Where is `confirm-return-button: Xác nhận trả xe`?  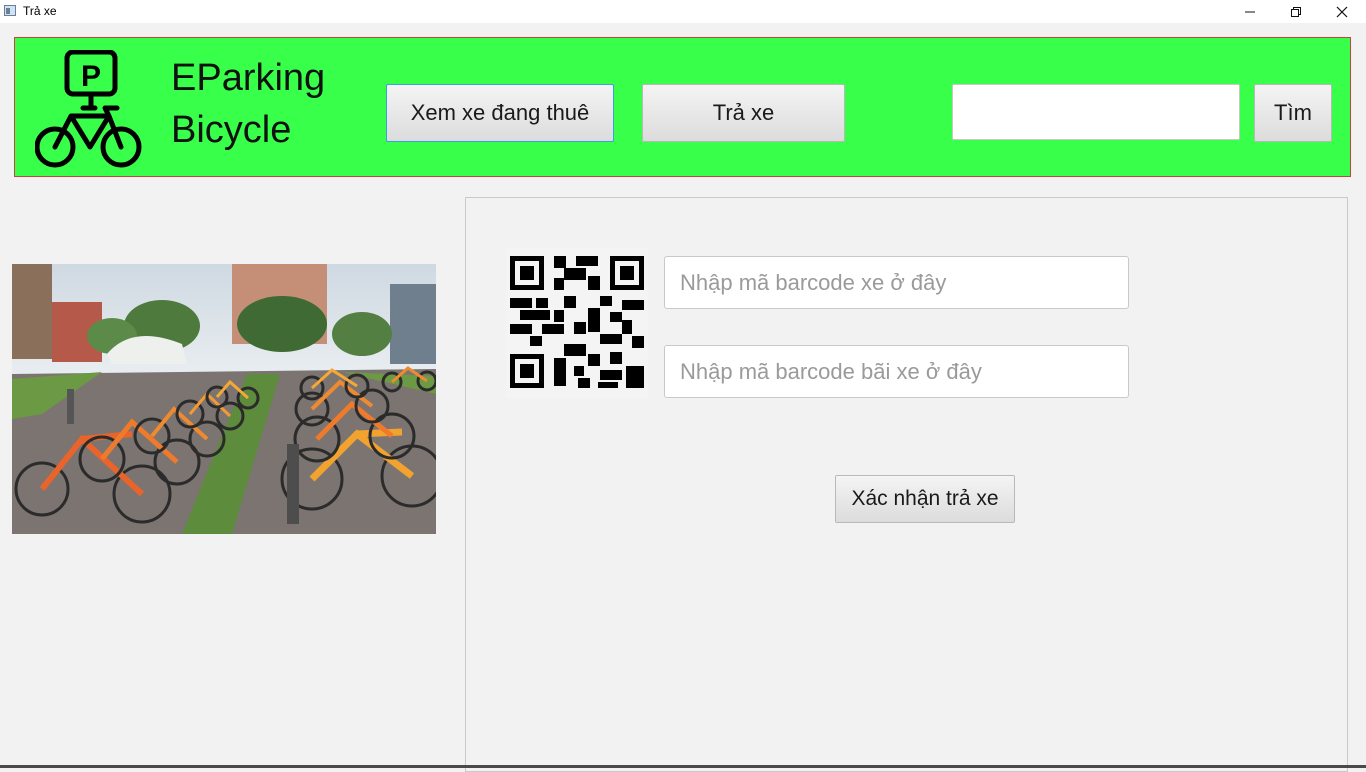 confirm-return-button: Xác nhận trả xe is located at coordinates (925, 499).